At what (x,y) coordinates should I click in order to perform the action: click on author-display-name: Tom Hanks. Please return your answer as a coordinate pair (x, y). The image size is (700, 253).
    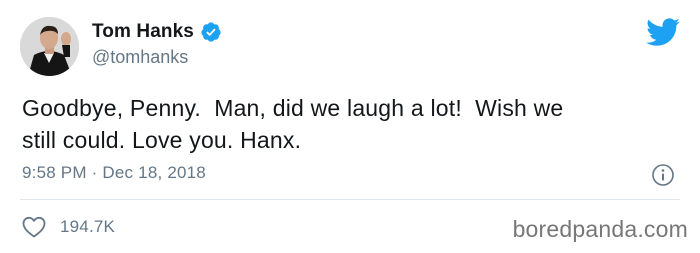
    Looking at the image, I should click on (143, 32).